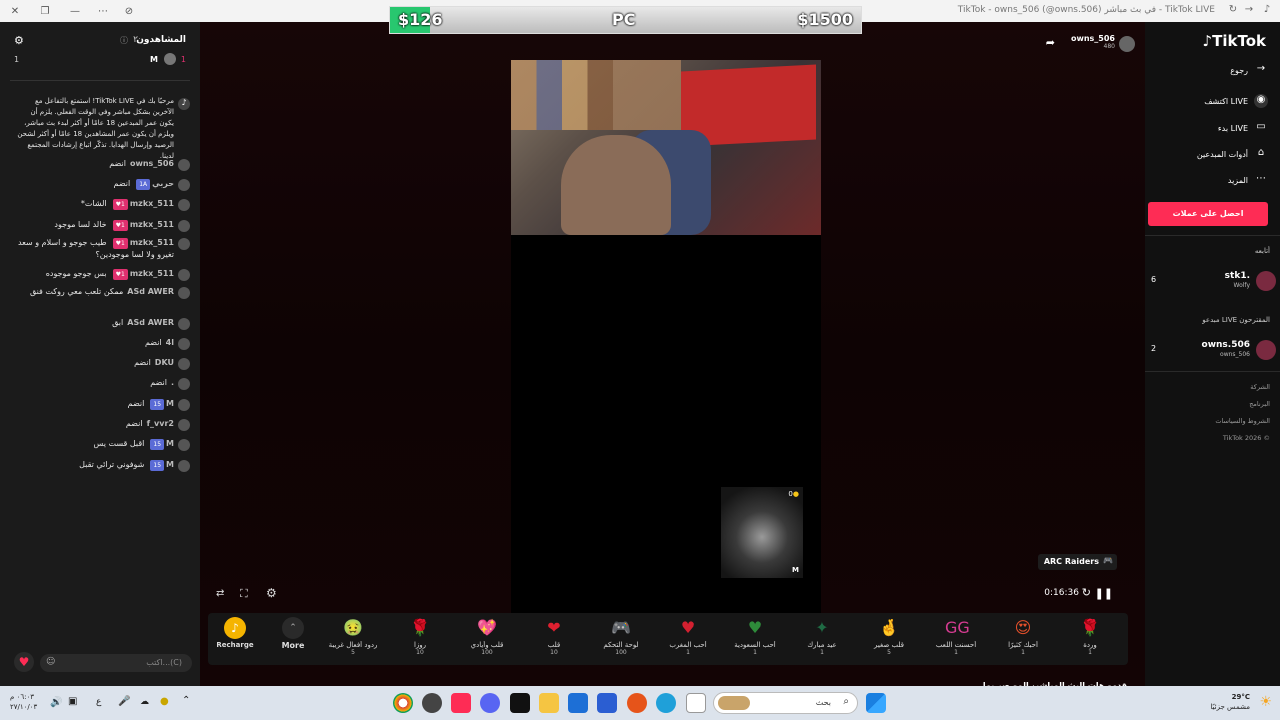 This screenshot has width=1280, height=720. I want to click on gift-item: 🤞 قلب صغير 5, so click(889, 636).